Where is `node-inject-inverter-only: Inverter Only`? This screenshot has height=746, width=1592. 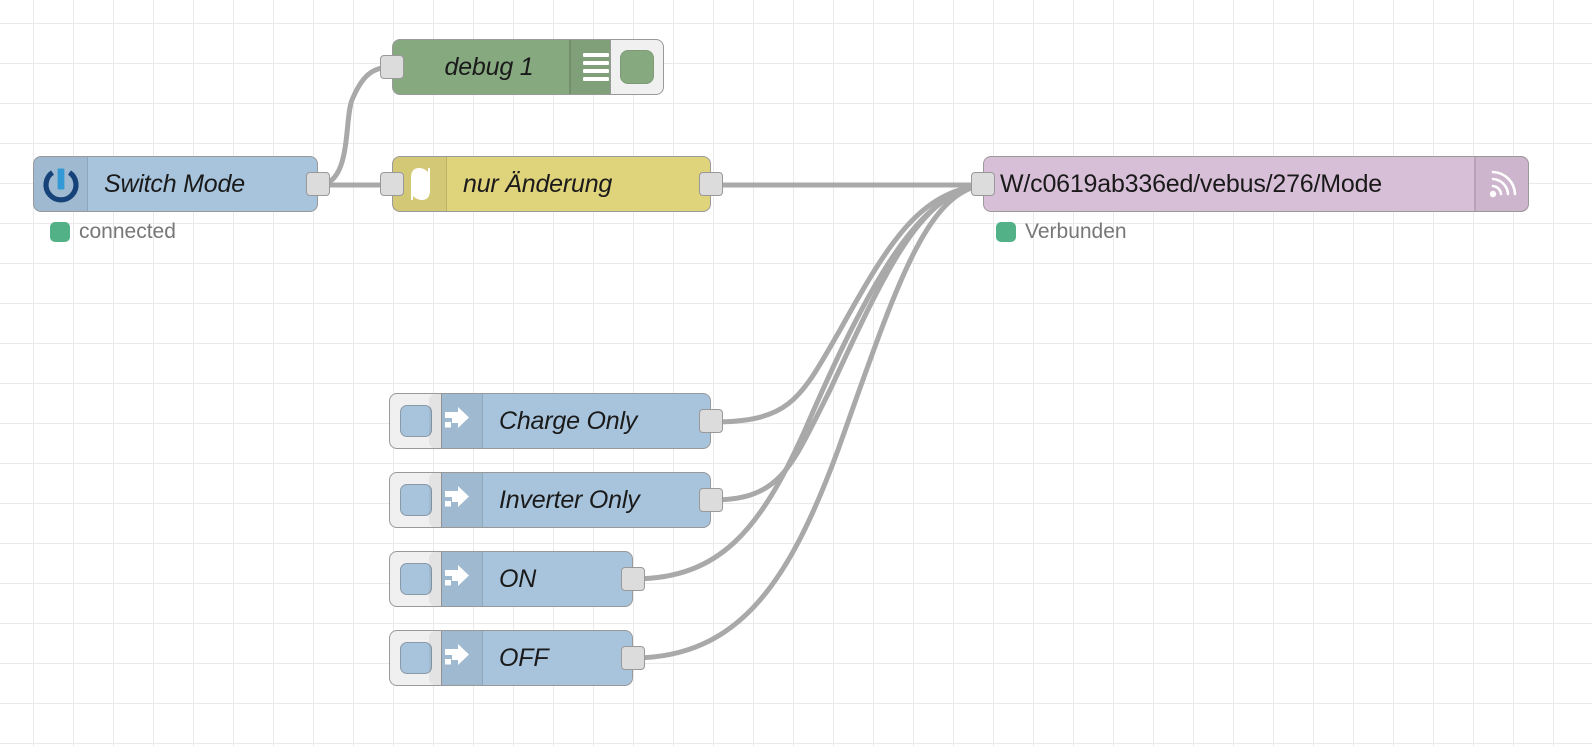 node-inject-inverter-only: Inverter Only is located at coordinates (556, 499).